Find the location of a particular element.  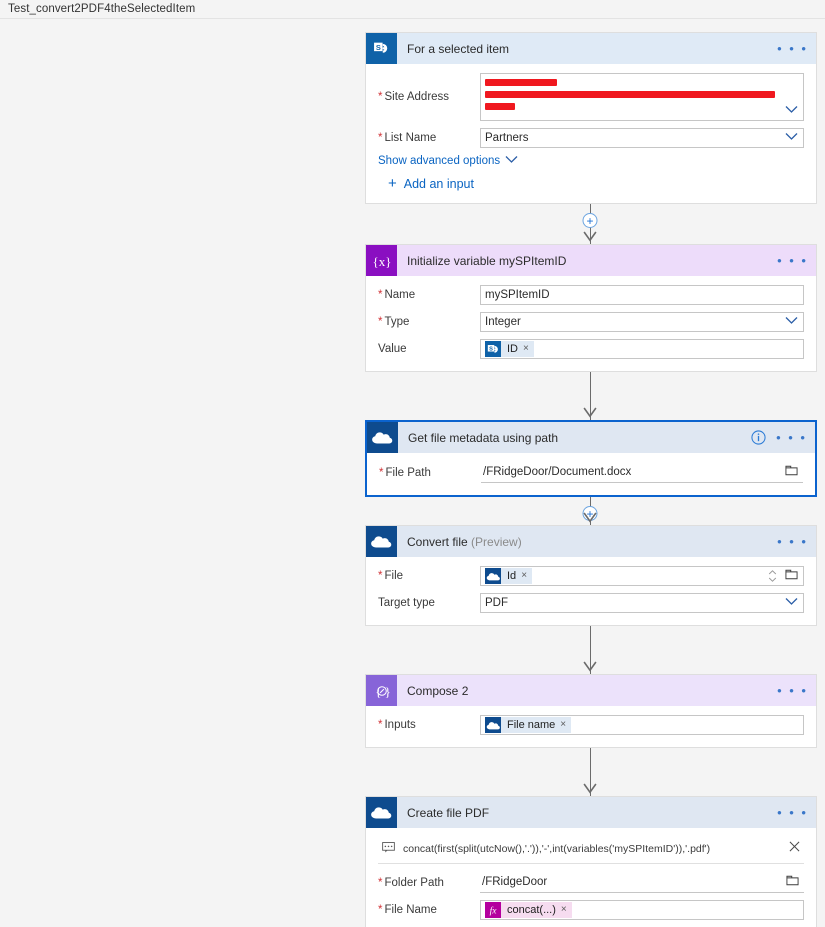

dynamic-content-token: File name × is located at coordinates (528, 725).